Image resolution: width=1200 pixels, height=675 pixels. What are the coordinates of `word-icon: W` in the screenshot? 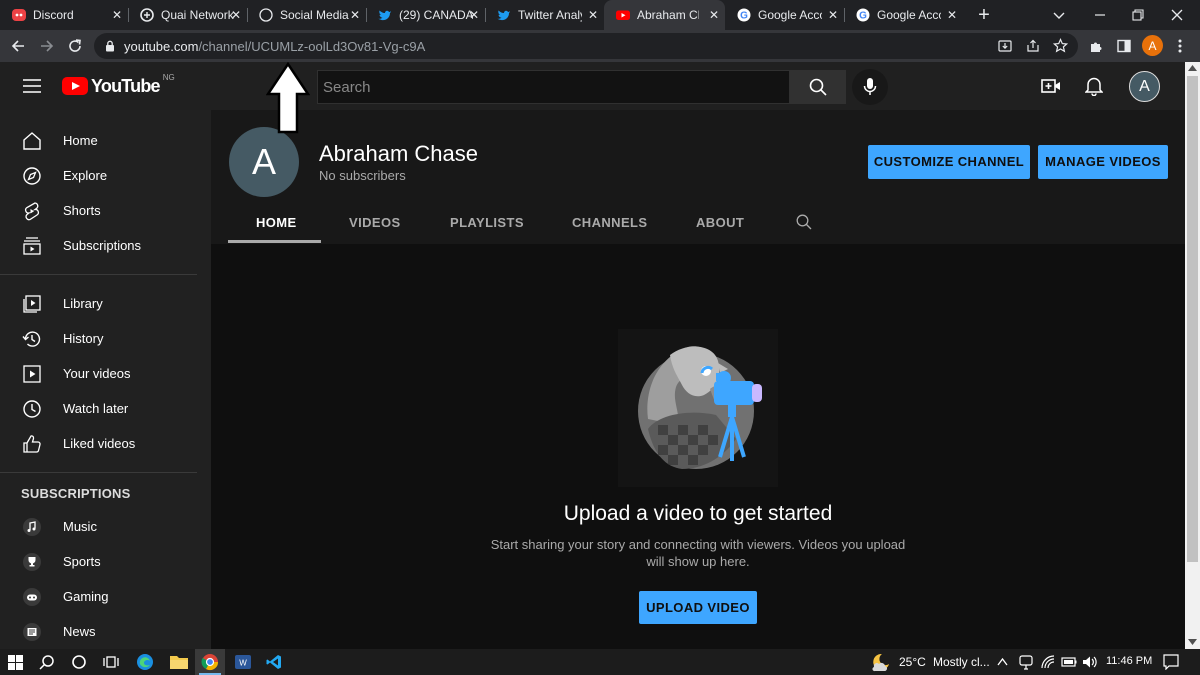 It's located at (243, 662).